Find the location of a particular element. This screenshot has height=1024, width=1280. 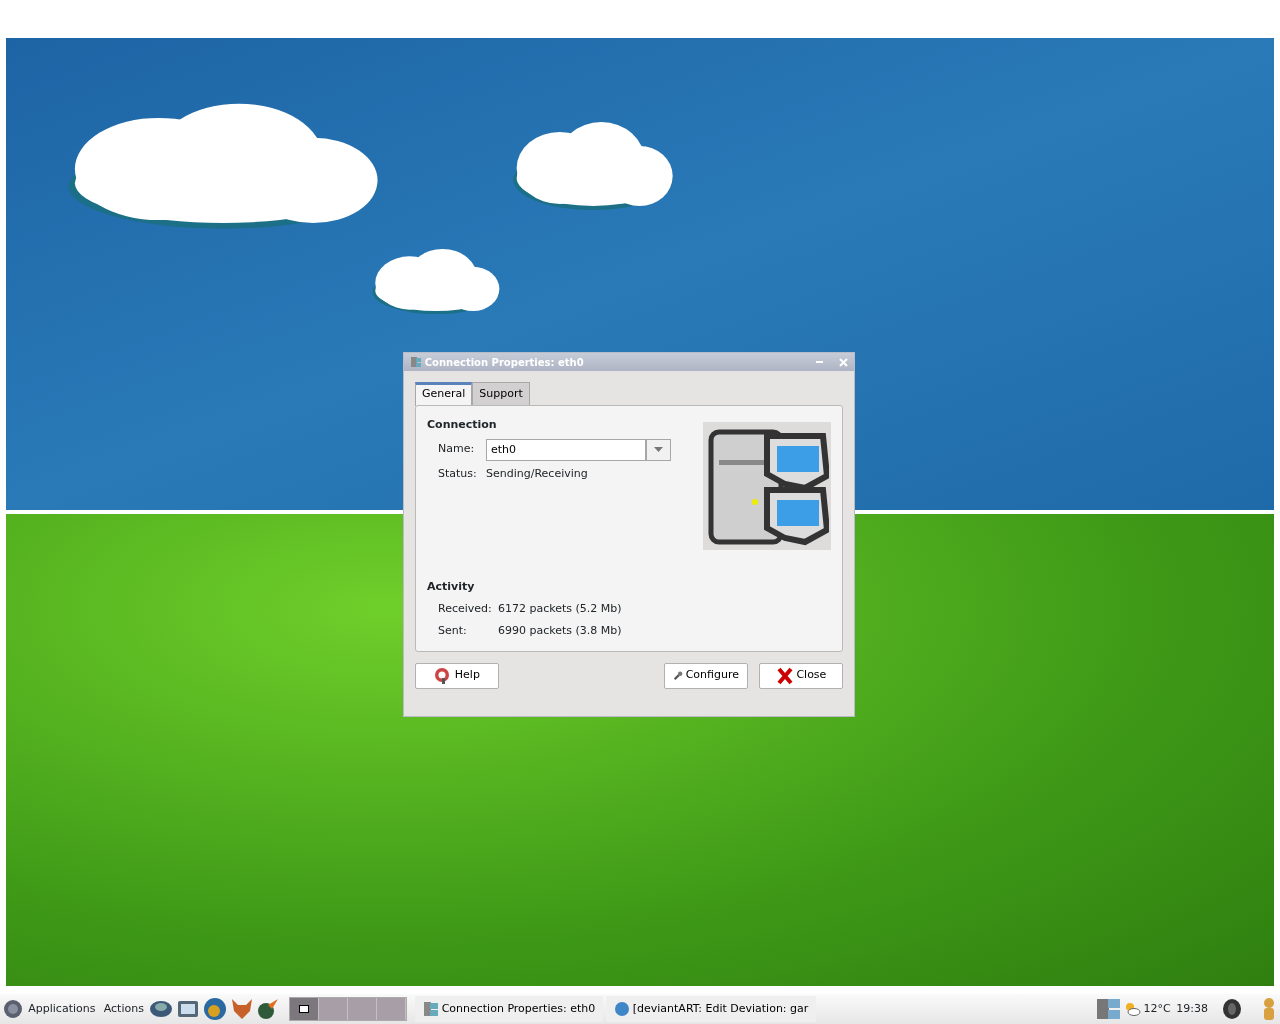

workspace-switcher is located at coordinates (347, 1009).